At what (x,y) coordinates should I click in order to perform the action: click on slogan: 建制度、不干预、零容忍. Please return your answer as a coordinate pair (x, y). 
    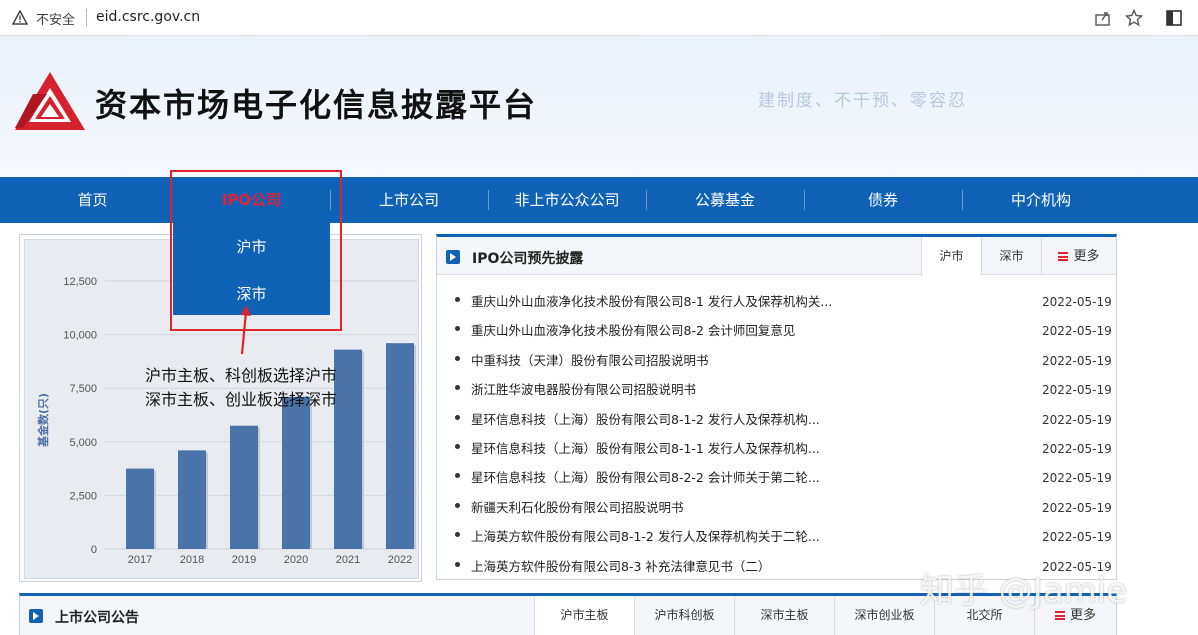
    Looking at the image, I should click on (862, 101).